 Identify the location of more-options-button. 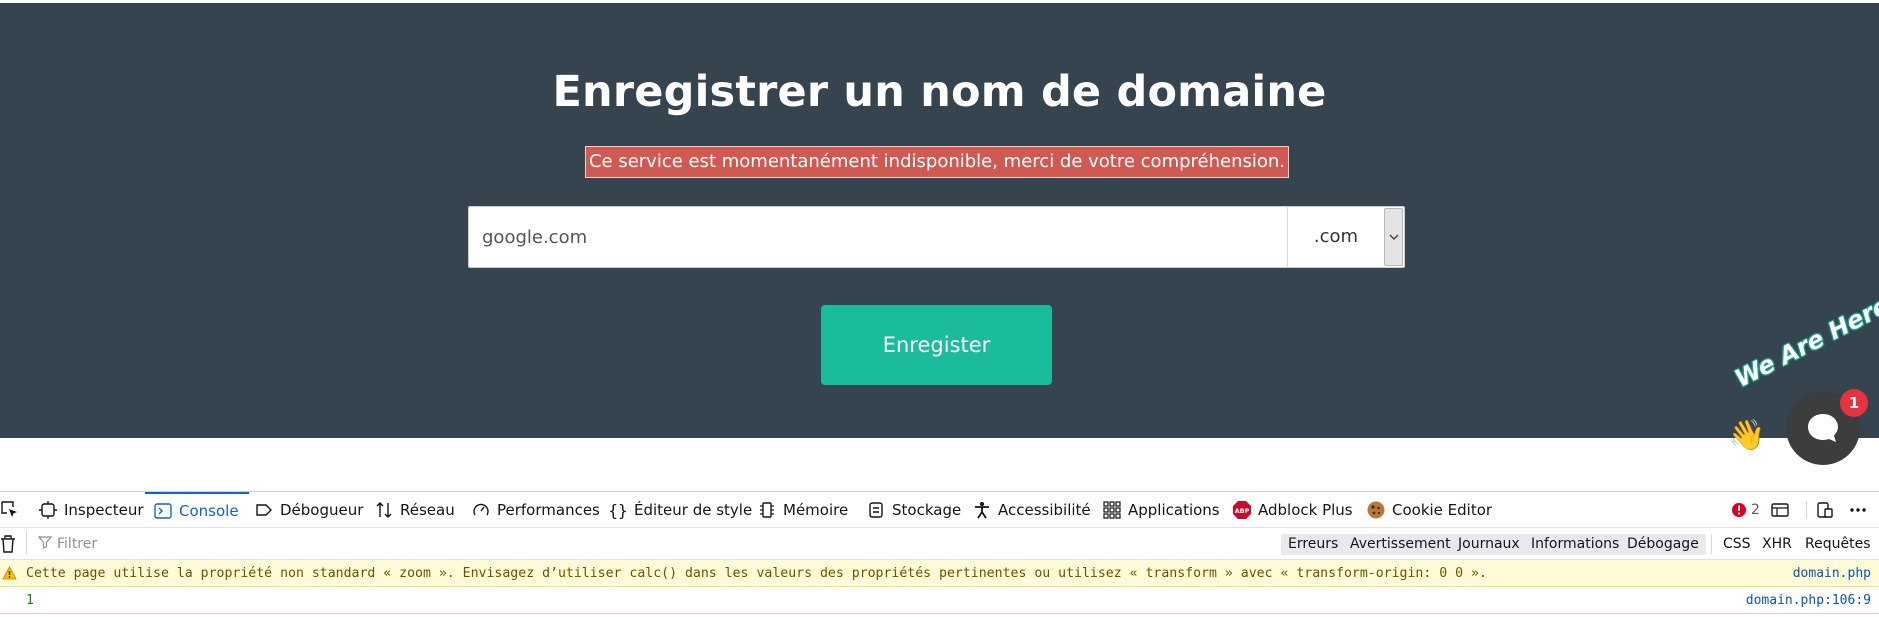
(1858, 510).